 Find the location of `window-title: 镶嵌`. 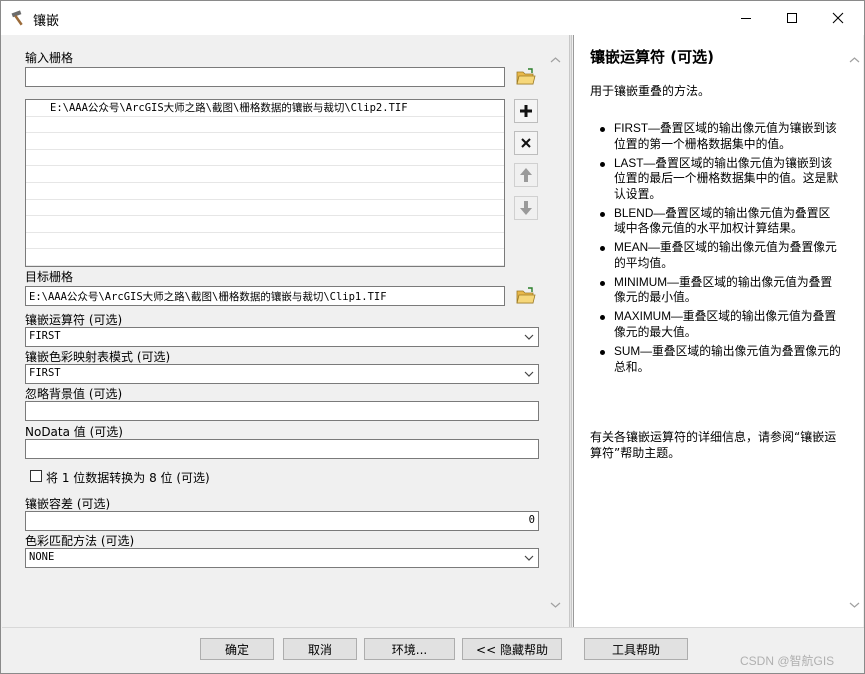

window-title: 镶嵌 is located at coordinates (46, 21).